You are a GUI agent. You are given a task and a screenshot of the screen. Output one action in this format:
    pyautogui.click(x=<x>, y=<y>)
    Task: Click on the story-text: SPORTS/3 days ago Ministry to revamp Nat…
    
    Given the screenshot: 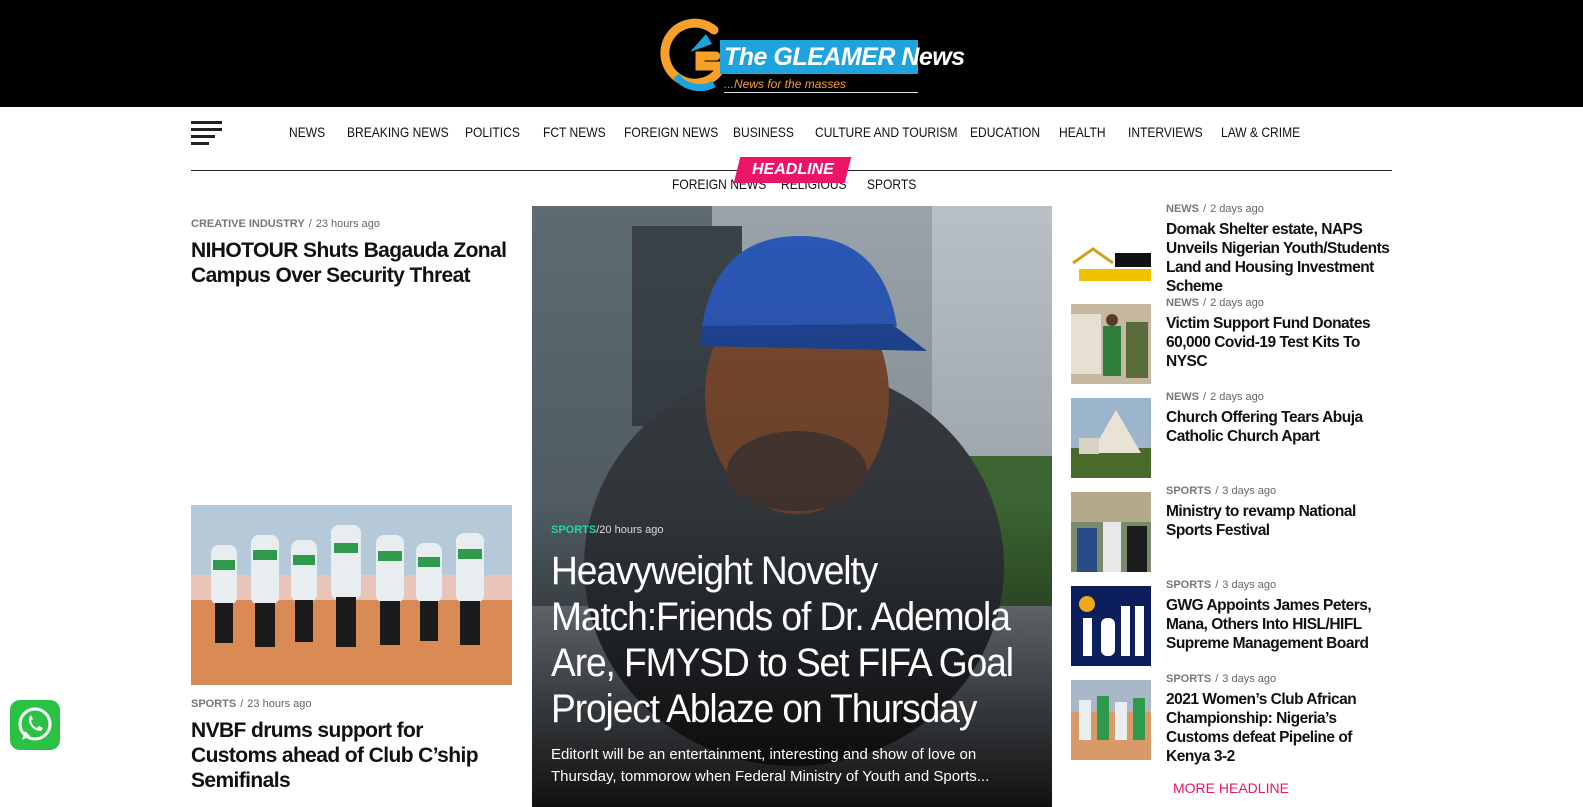 What is the action you would take?
    pyautogui.click(x=1280, y=512)
    